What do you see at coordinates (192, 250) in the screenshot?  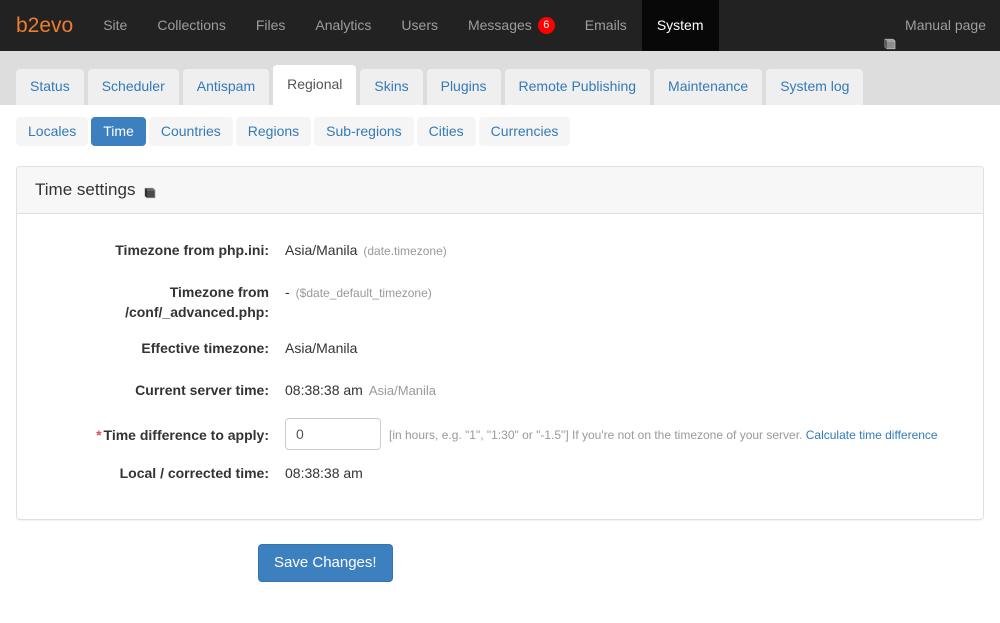 I see `row-label: Timezone from php.ini:` at bounding box center [192, 250].